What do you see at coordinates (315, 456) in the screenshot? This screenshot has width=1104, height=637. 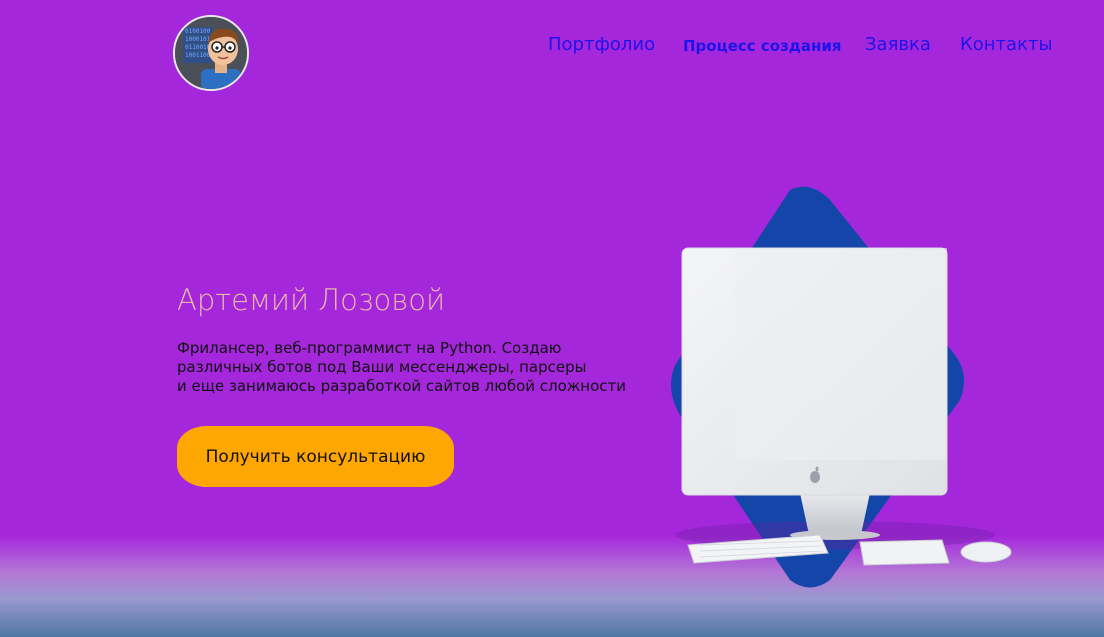 I see `get-consultation-button: Получить консультацию` at bounding box center [315, 456].